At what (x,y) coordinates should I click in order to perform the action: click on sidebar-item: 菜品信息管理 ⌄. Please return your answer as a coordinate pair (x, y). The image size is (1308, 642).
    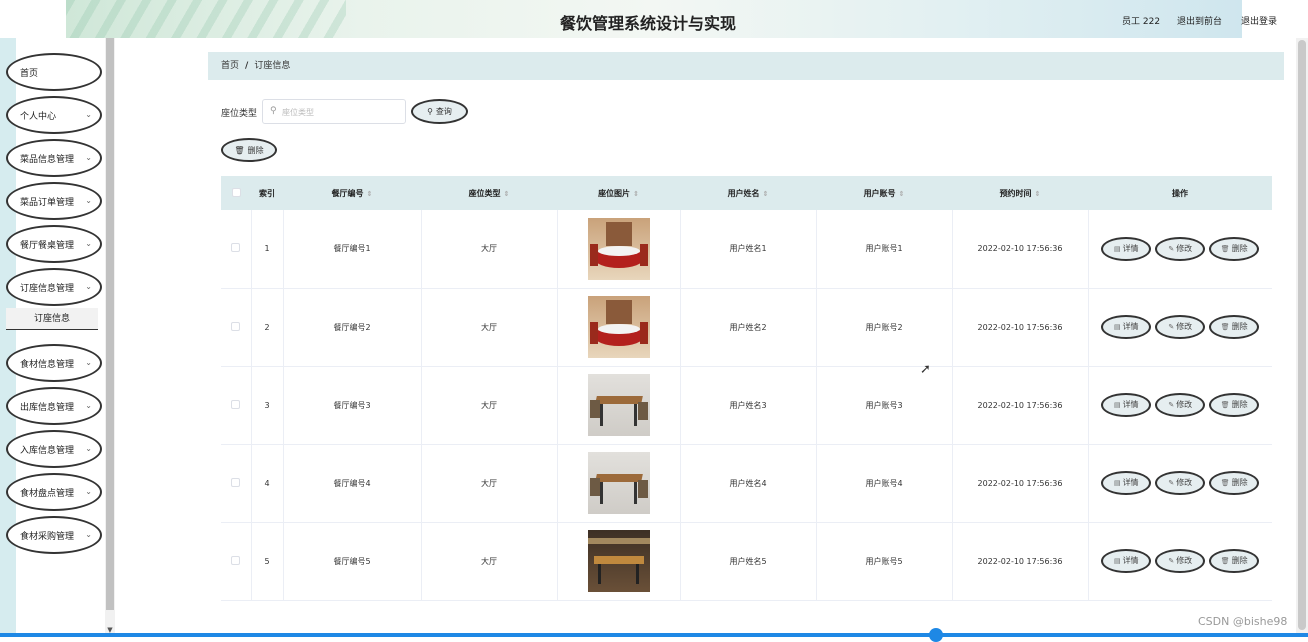
    Looking at the image, I should click on (54, 158).